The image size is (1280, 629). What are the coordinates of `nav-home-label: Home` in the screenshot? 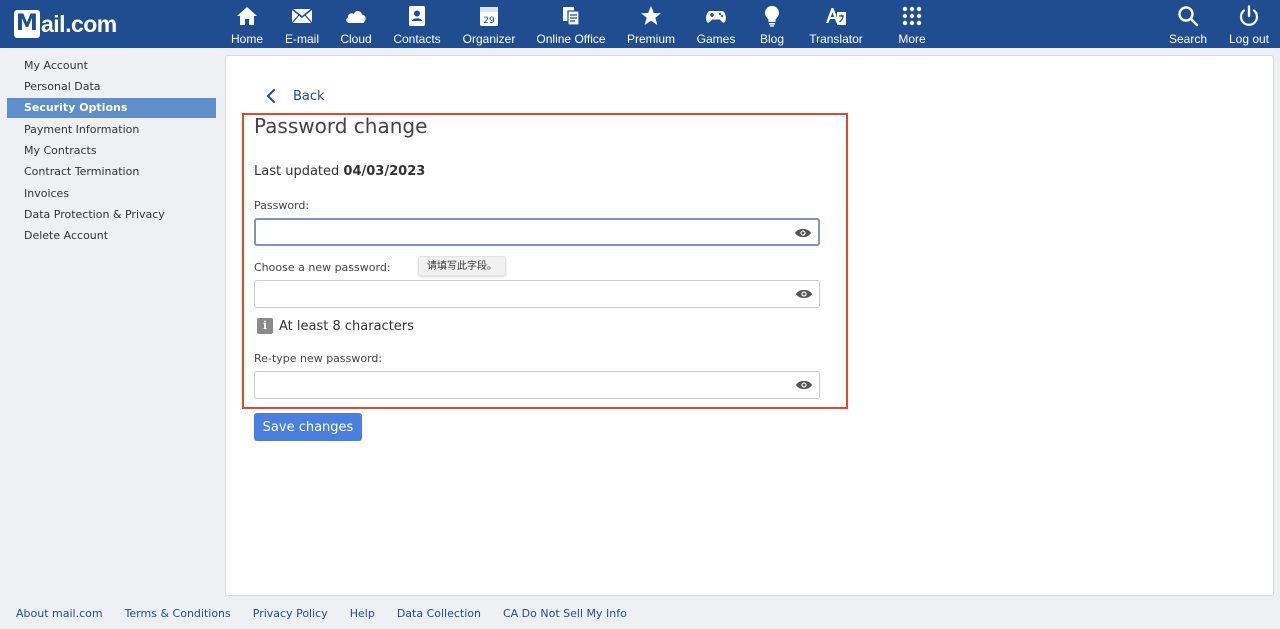 It's located at (246, 39).